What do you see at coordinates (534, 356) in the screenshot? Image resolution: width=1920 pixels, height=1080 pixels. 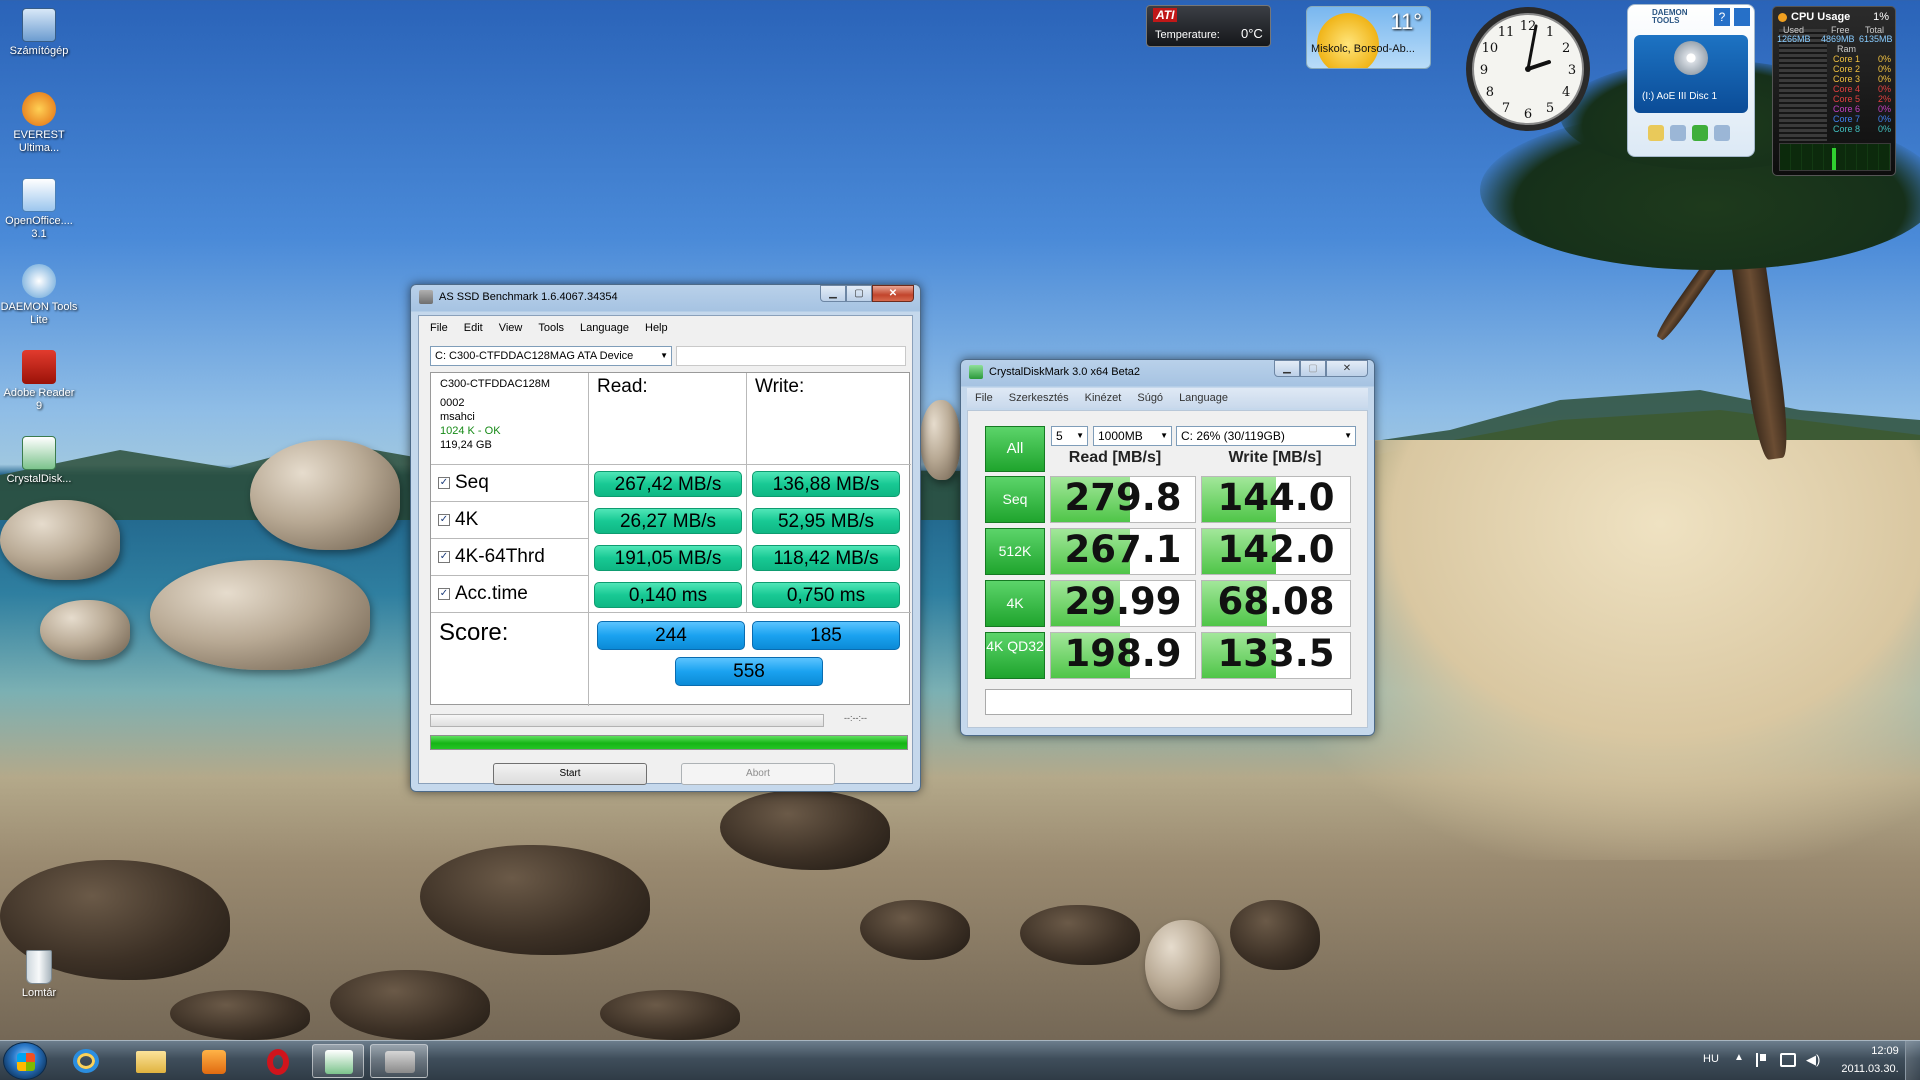 I see `drive-select-value: C: C300-CTFDDAC128MAG ATA Device` at bounding box center [534, 356].